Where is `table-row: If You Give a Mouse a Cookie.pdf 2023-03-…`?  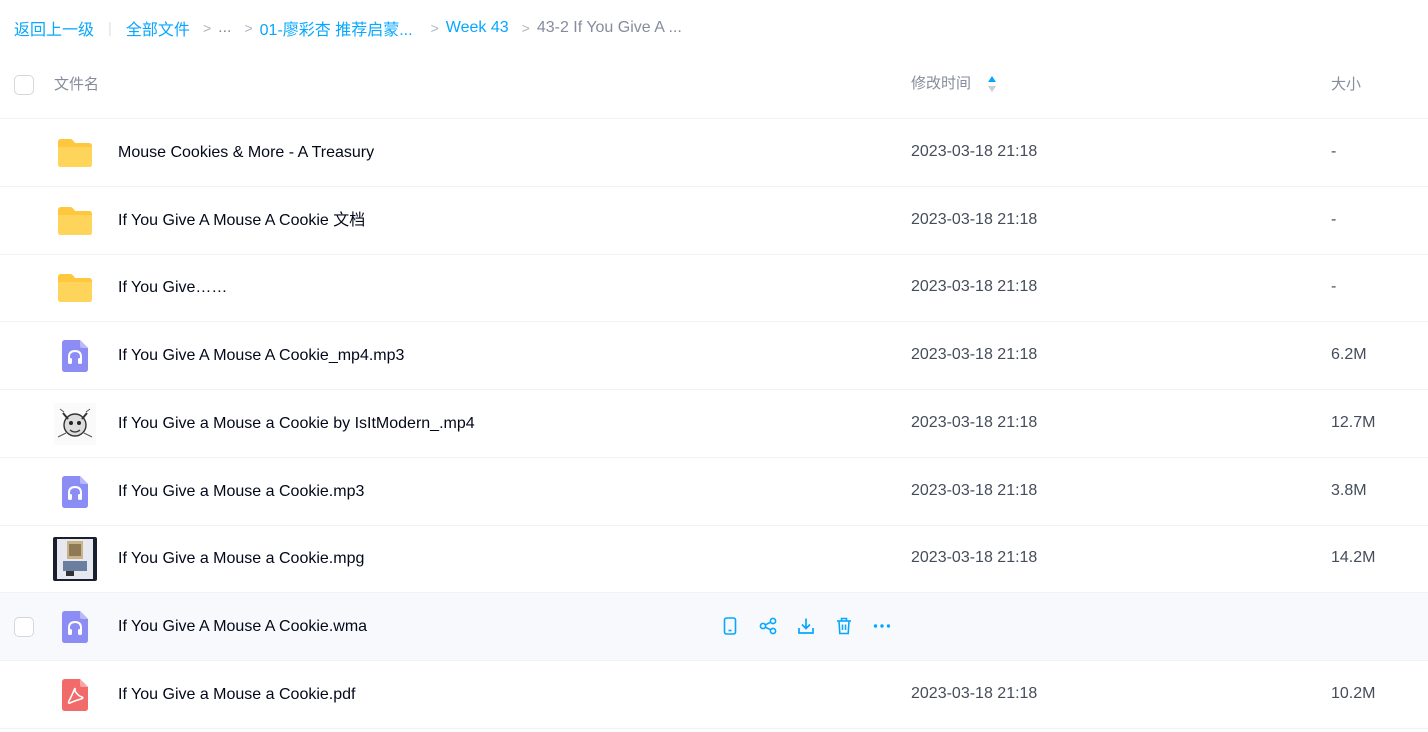
table-row: If You Give a Mouse a Cookie.pdf 2023-03-… is located at coordinates (714, 695).